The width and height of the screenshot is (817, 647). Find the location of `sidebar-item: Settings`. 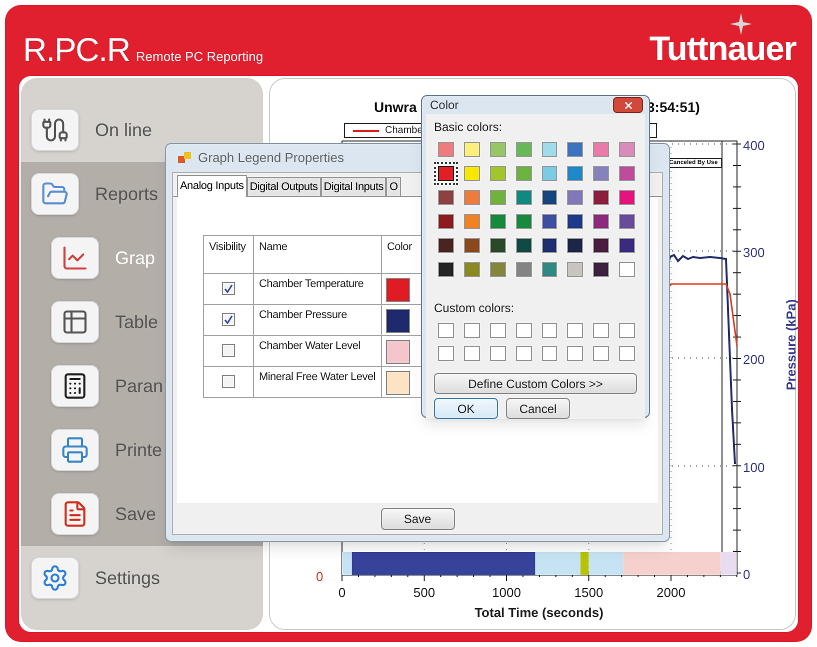

sidebar-item: Settings is located at coordinates (142, 578).